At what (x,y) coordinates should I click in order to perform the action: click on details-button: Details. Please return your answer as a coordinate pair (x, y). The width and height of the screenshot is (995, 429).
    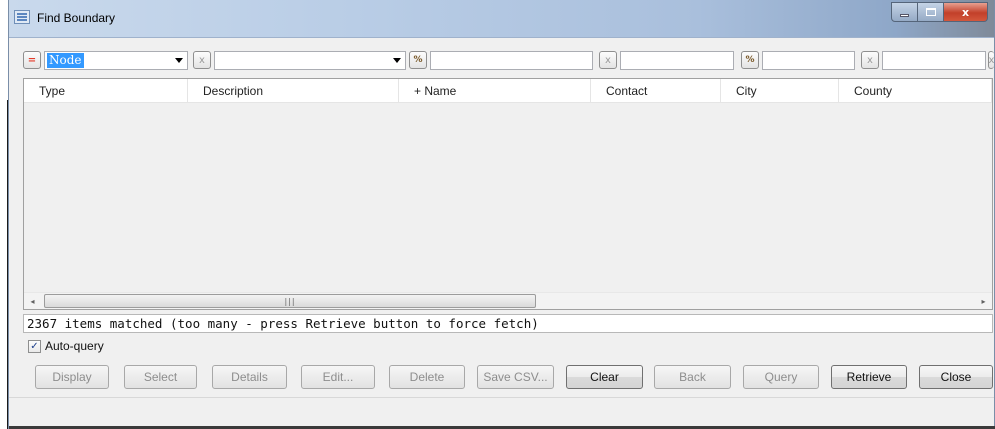
    Looking at the image, I should click on (249, 377).